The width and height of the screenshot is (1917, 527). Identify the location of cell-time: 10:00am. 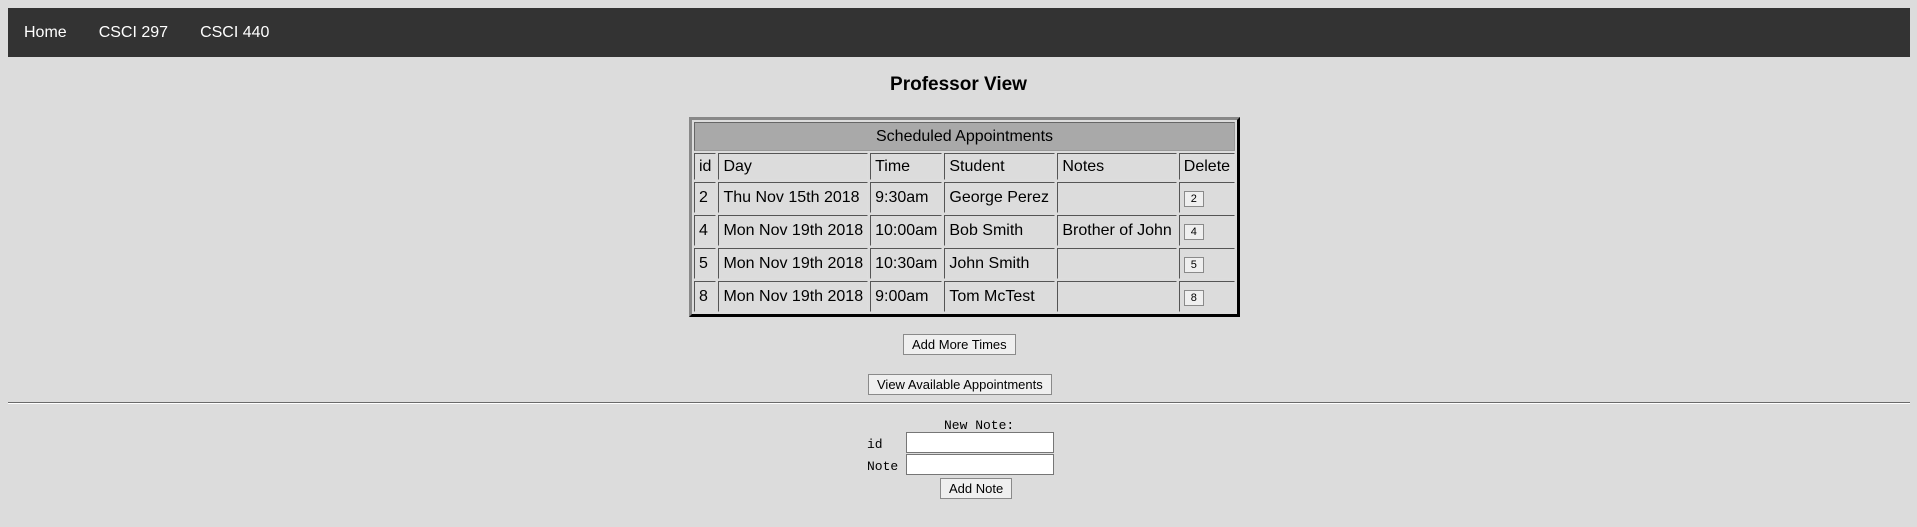
(906, 230).